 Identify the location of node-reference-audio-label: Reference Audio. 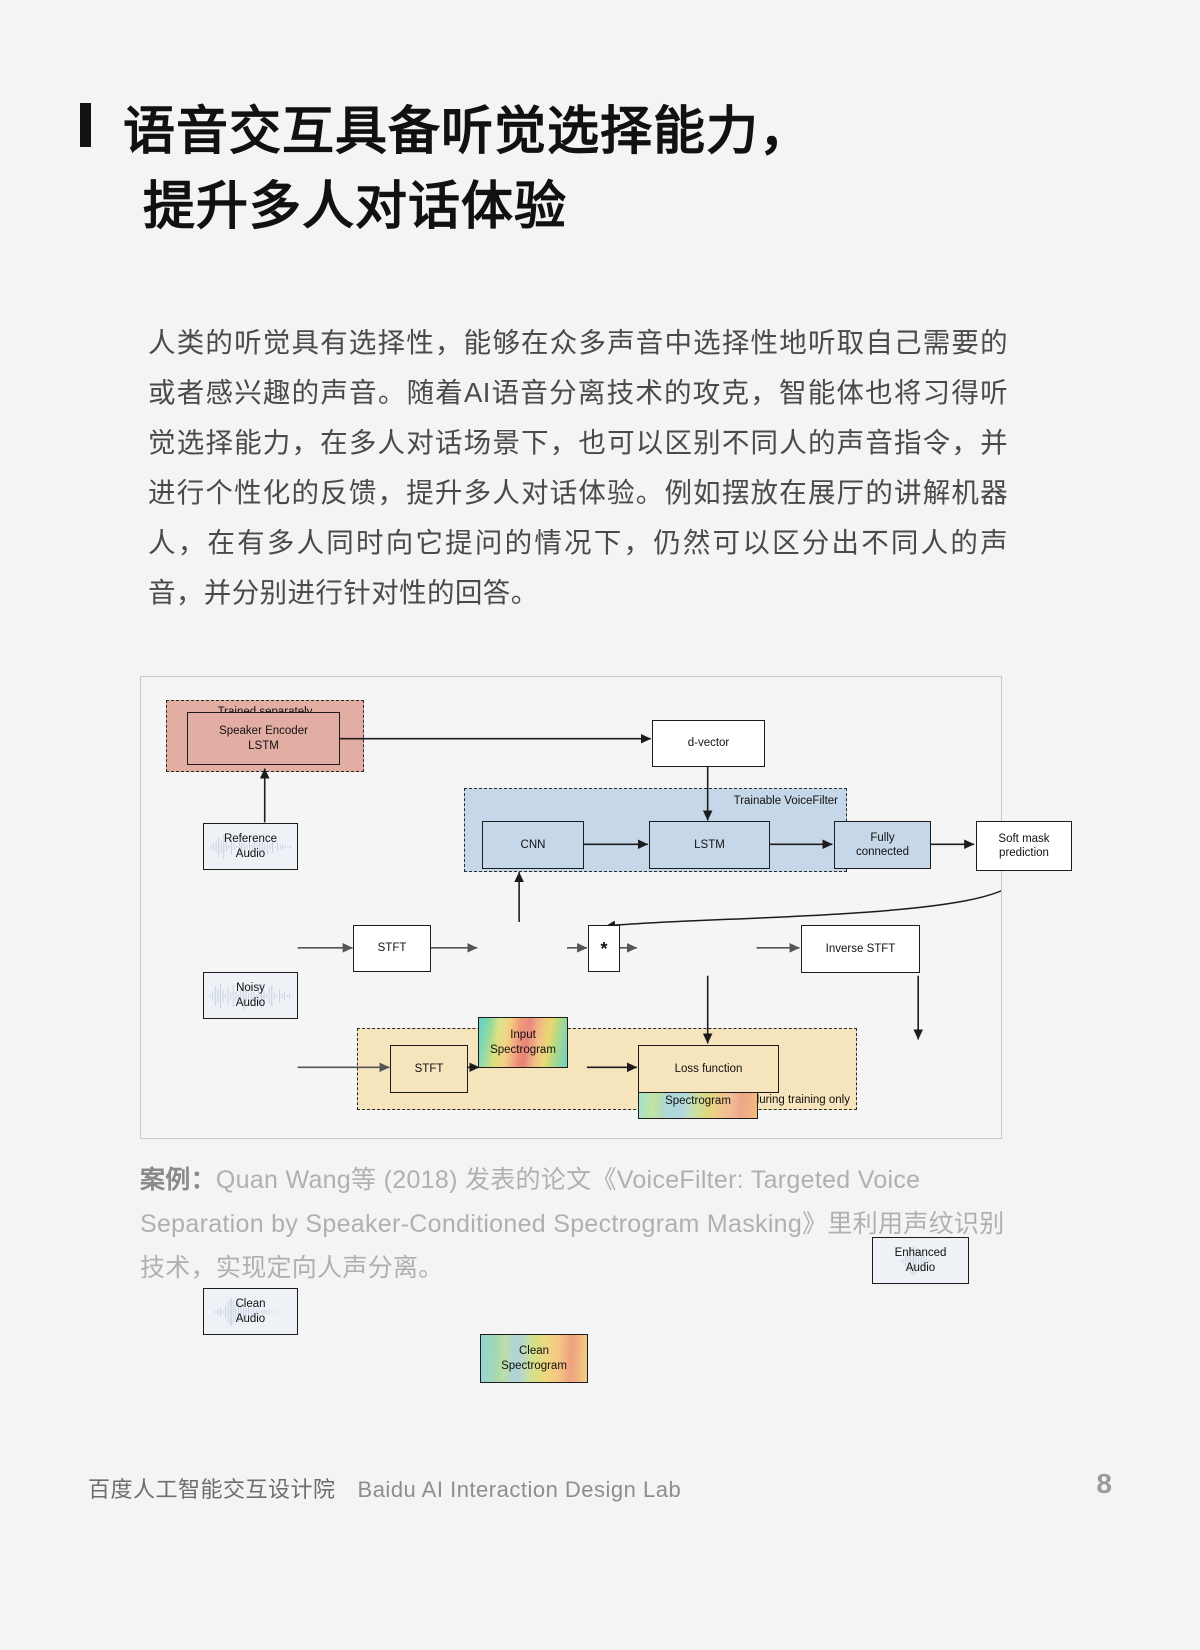
(250, 846).